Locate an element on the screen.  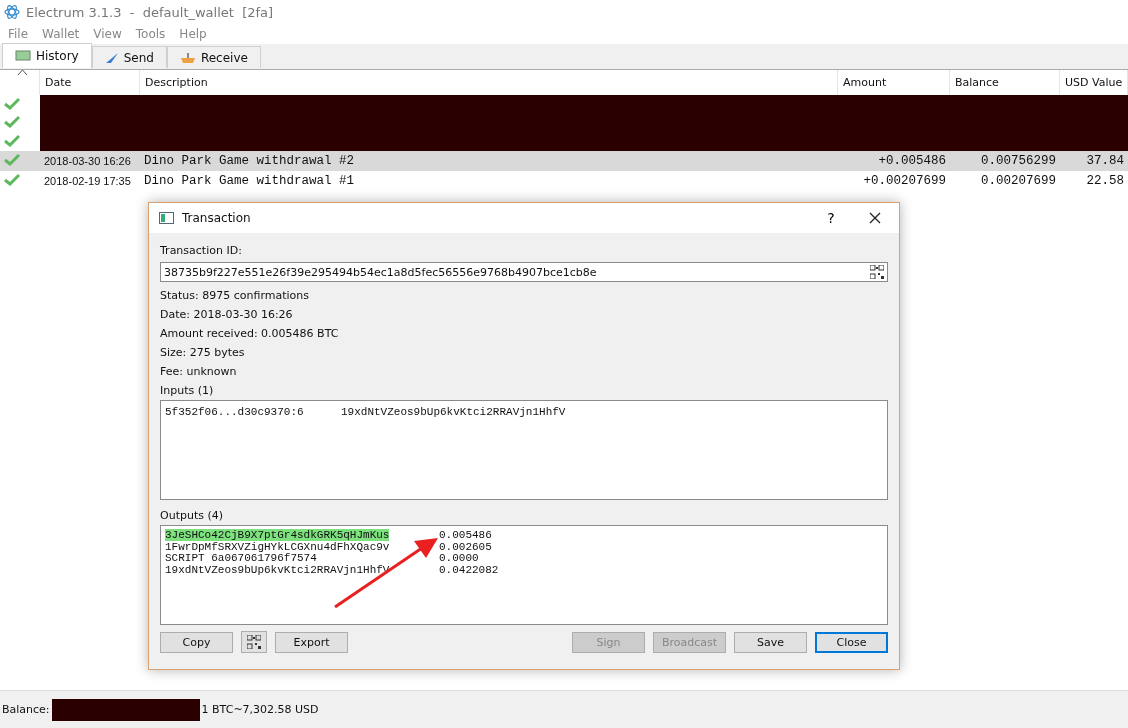
usd-value-cell-text: 22.58 is located at coordinates (1105, 180).